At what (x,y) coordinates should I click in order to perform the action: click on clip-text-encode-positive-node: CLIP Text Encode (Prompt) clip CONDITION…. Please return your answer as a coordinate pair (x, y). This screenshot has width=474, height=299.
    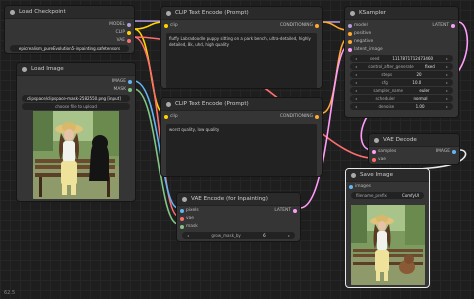
    Looking at the image, I should click on (241, 47).